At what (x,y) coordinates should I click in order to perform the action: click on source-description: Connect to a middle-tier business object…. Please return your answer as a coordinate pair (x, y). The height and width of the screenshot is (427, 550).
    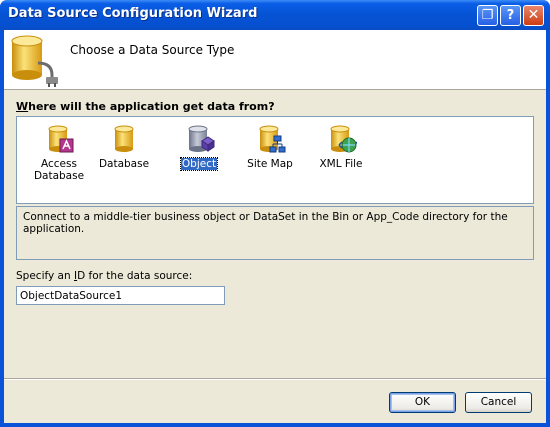
    Looking at the image, I should click on (265, 223).